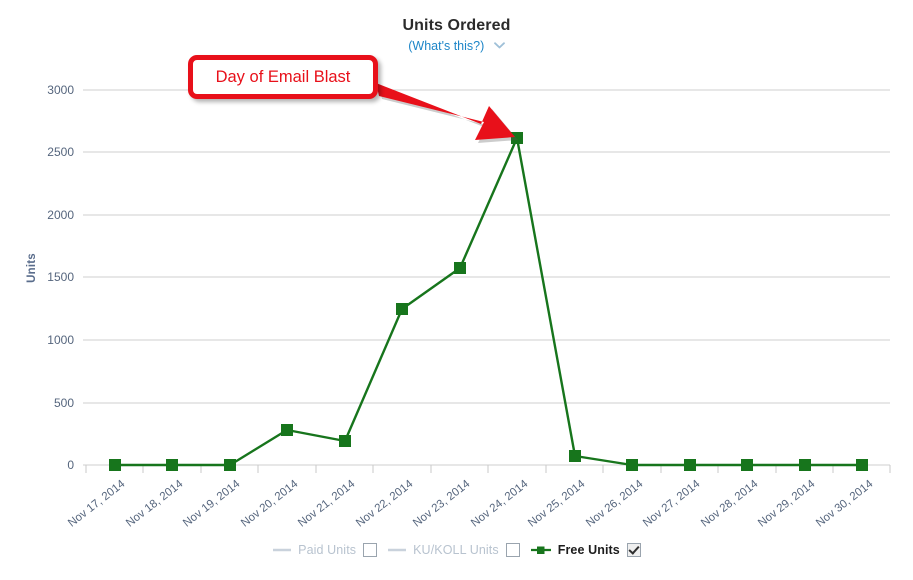 This screenshot has width=913, height=580. What do you see at coordinates (512, 550) in the screenshot?
I see `legend-checkbox-ku-koll-units` at bounding box center [512, 550].